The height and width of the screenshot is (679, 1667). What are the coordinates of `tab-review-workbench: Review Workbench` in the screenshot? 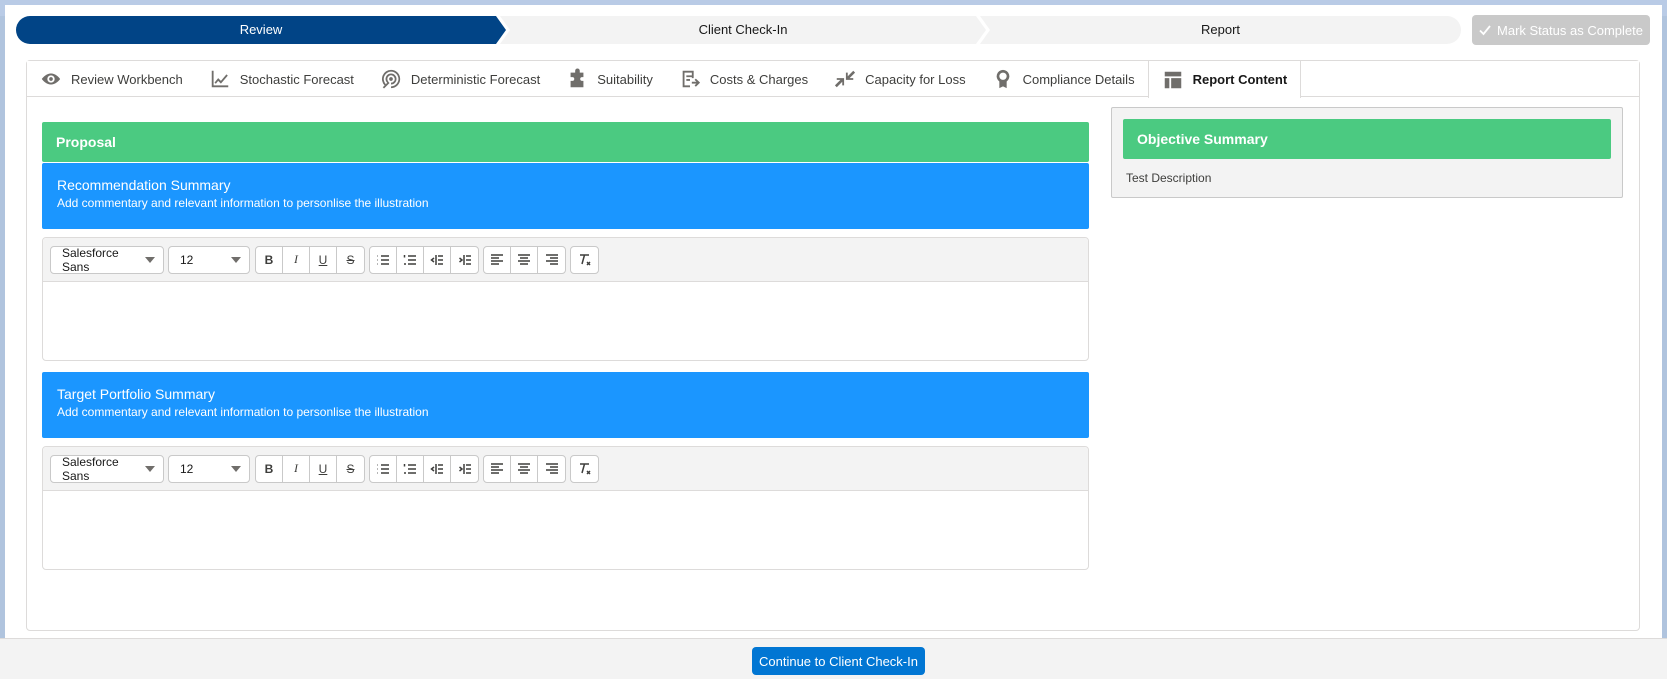 It's located at (111, 79).